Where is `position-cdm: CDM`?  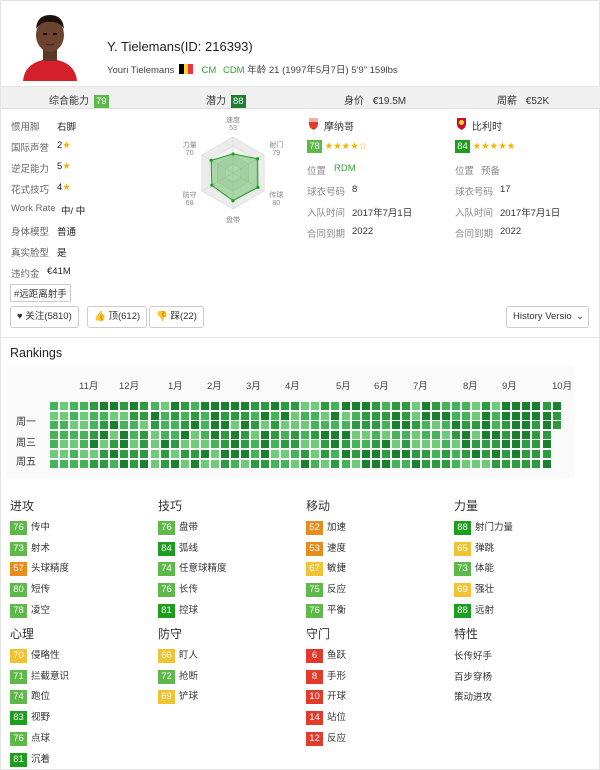 position-cdm: CDM is located at coordinates (234, 70).